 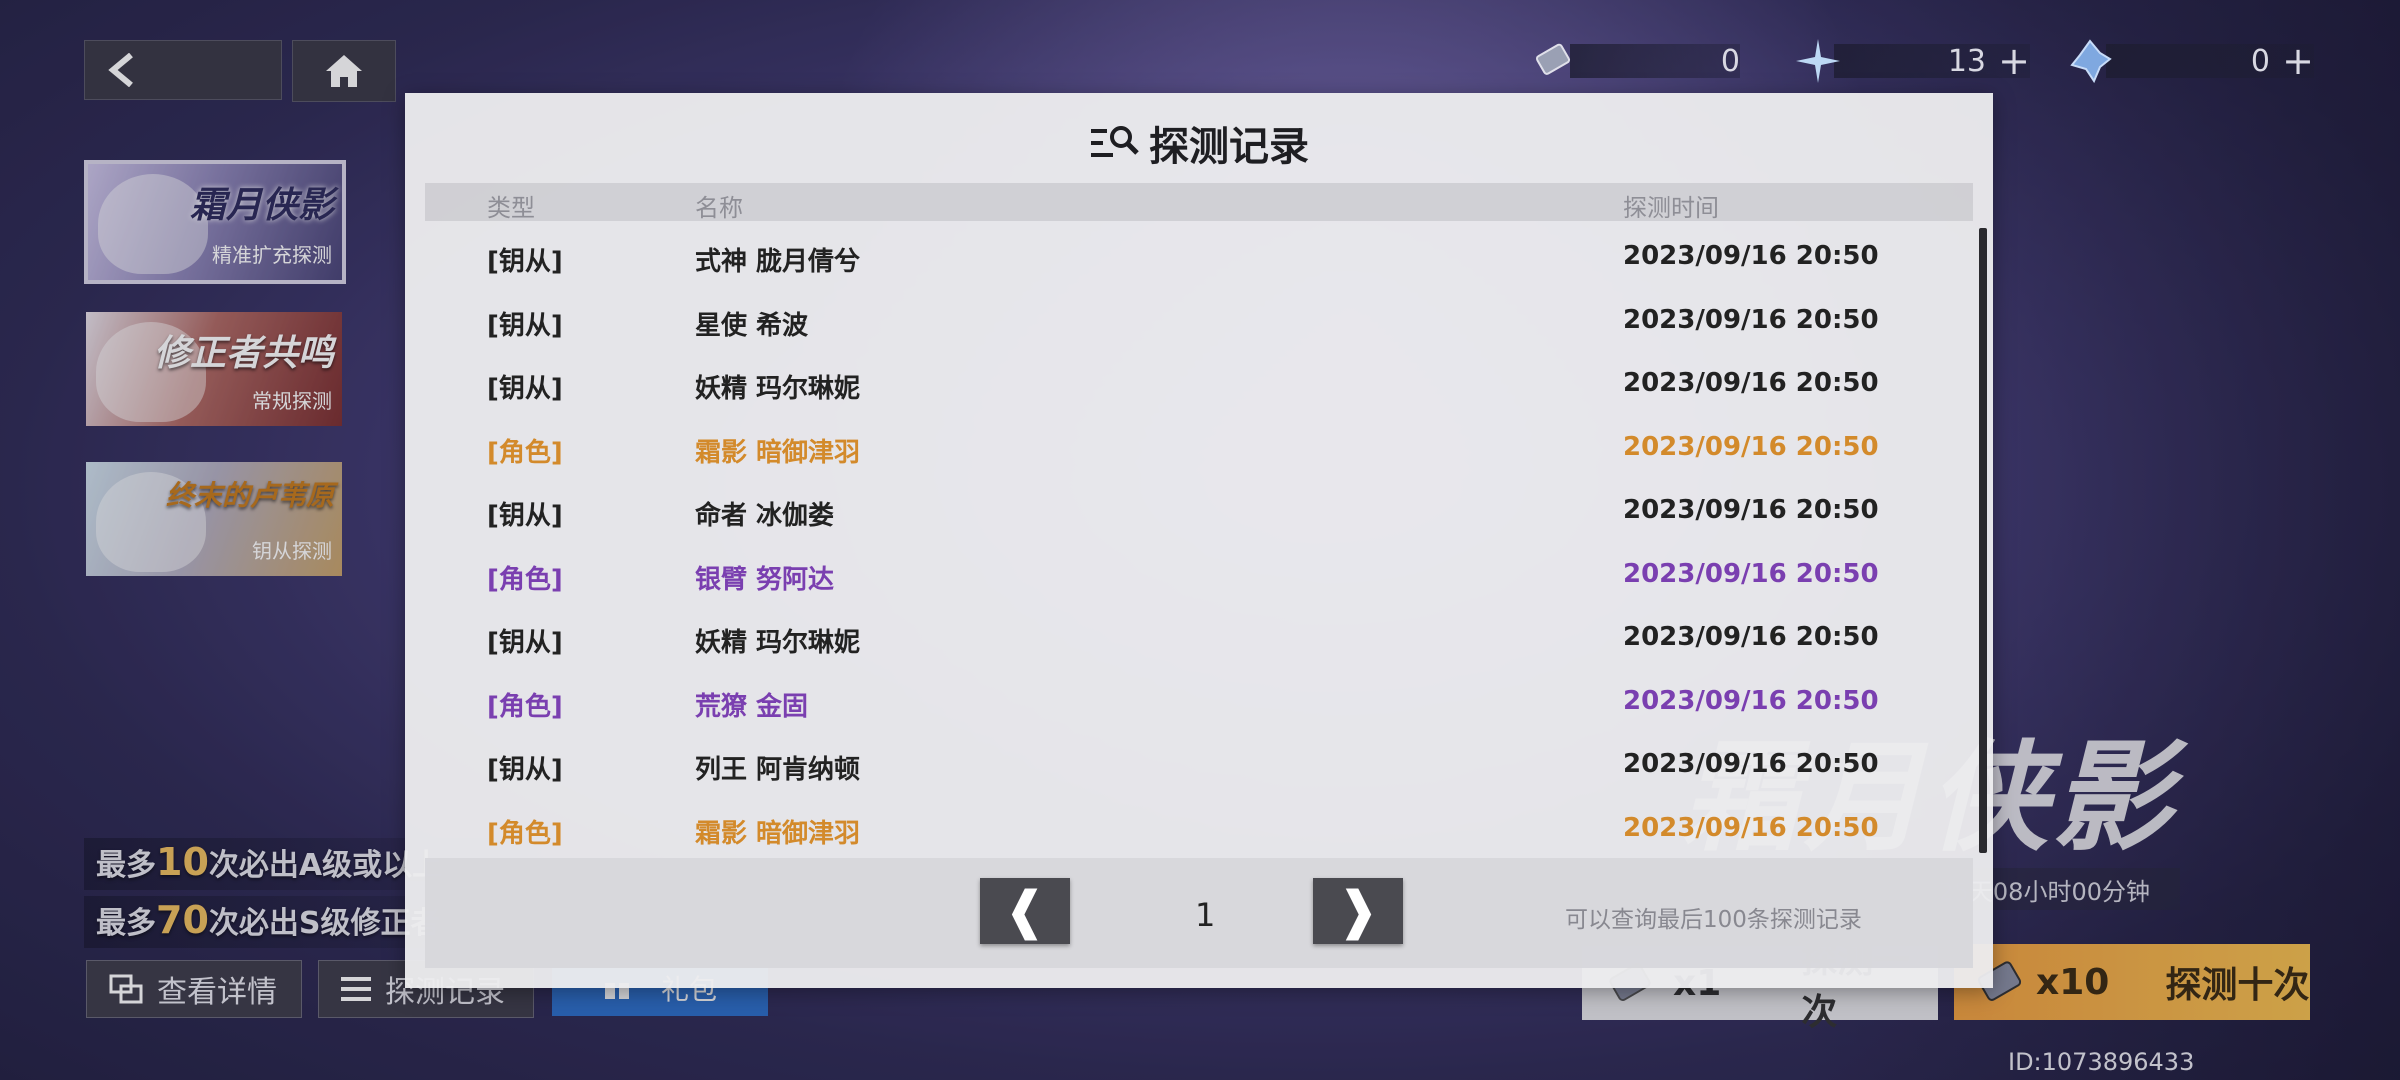 What do you see at coordinates (1713, 920) in the screenshot?
I see `records-limit-note: 可以查询最后100条探测记录` at bounding box center [1713, 920].